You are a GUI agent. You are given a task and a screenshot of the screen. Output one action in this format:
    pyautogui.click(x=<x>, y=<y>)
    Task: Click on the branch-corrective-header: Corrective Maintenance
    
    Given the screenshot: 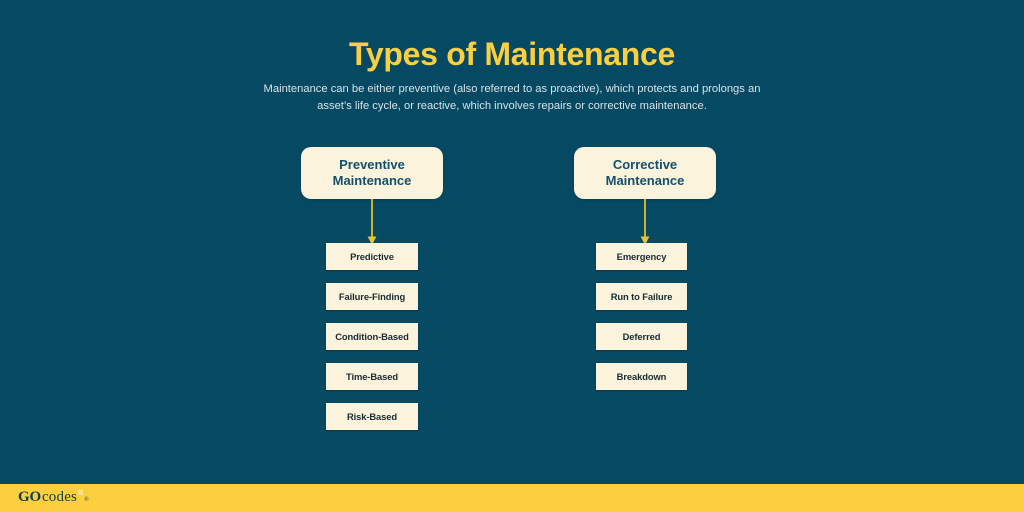 What is the action you would take?
    pyautogui.click(x=645, y=173)
    